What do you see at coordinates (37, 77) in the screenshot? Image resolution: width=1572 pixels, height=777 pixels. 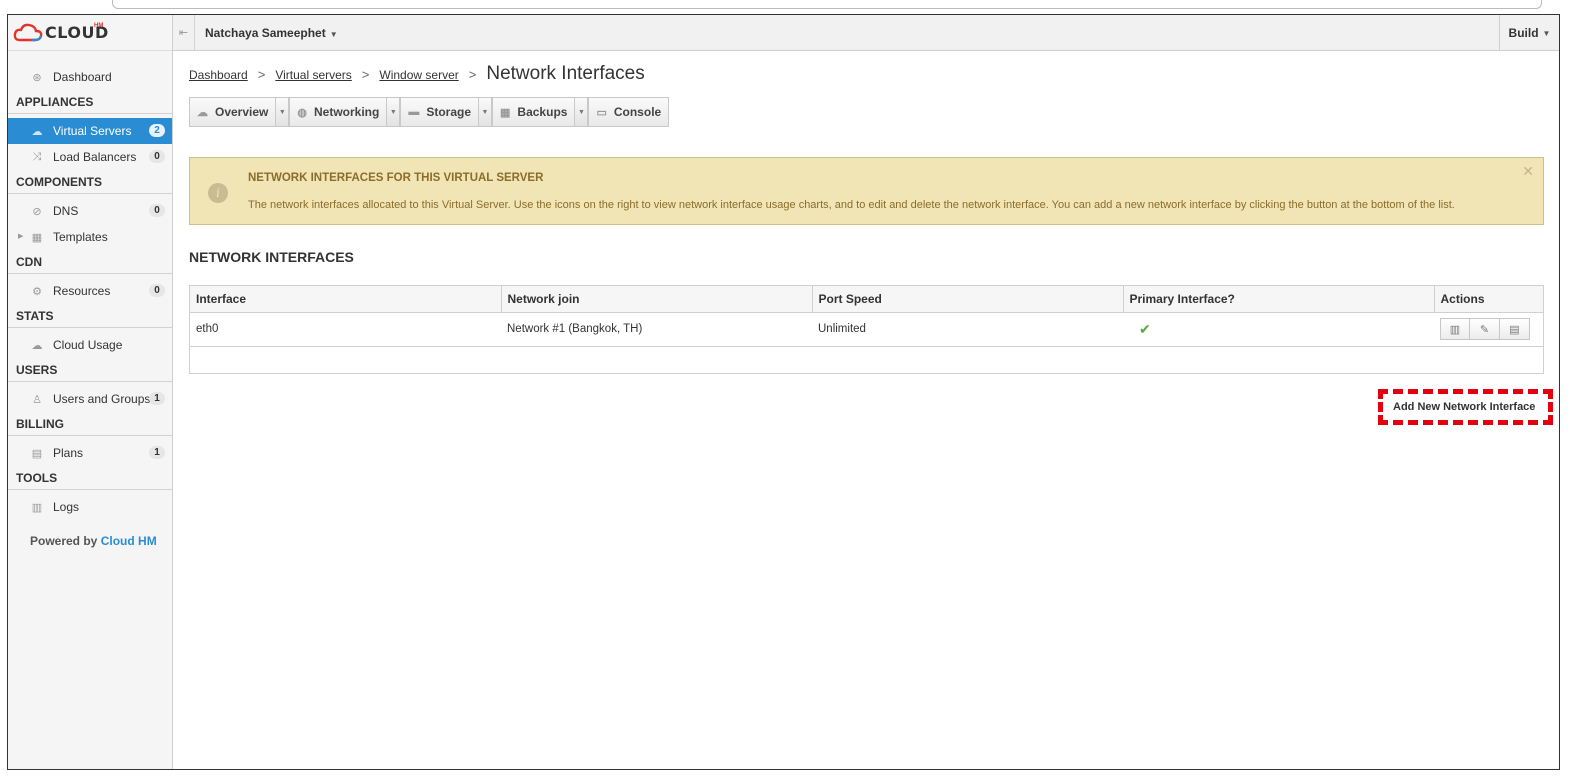 I see `dashboard-icon: ⊛` at bounding box center [37, 77].